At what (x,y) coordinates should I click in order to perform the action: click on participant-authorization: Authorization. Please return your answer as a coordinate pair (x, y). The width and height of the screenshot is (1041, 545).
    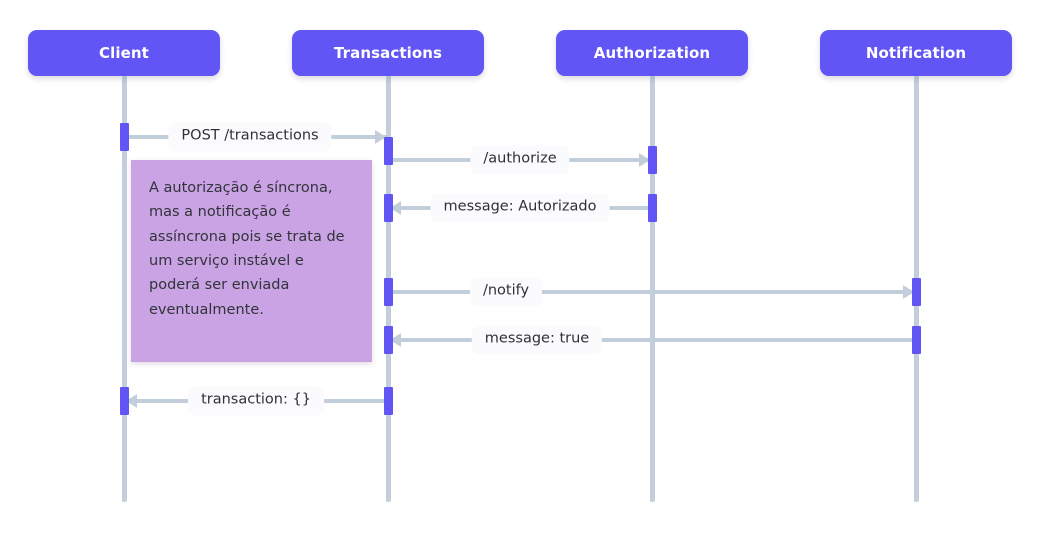
    Looking at the image, I should click on (652, 53).